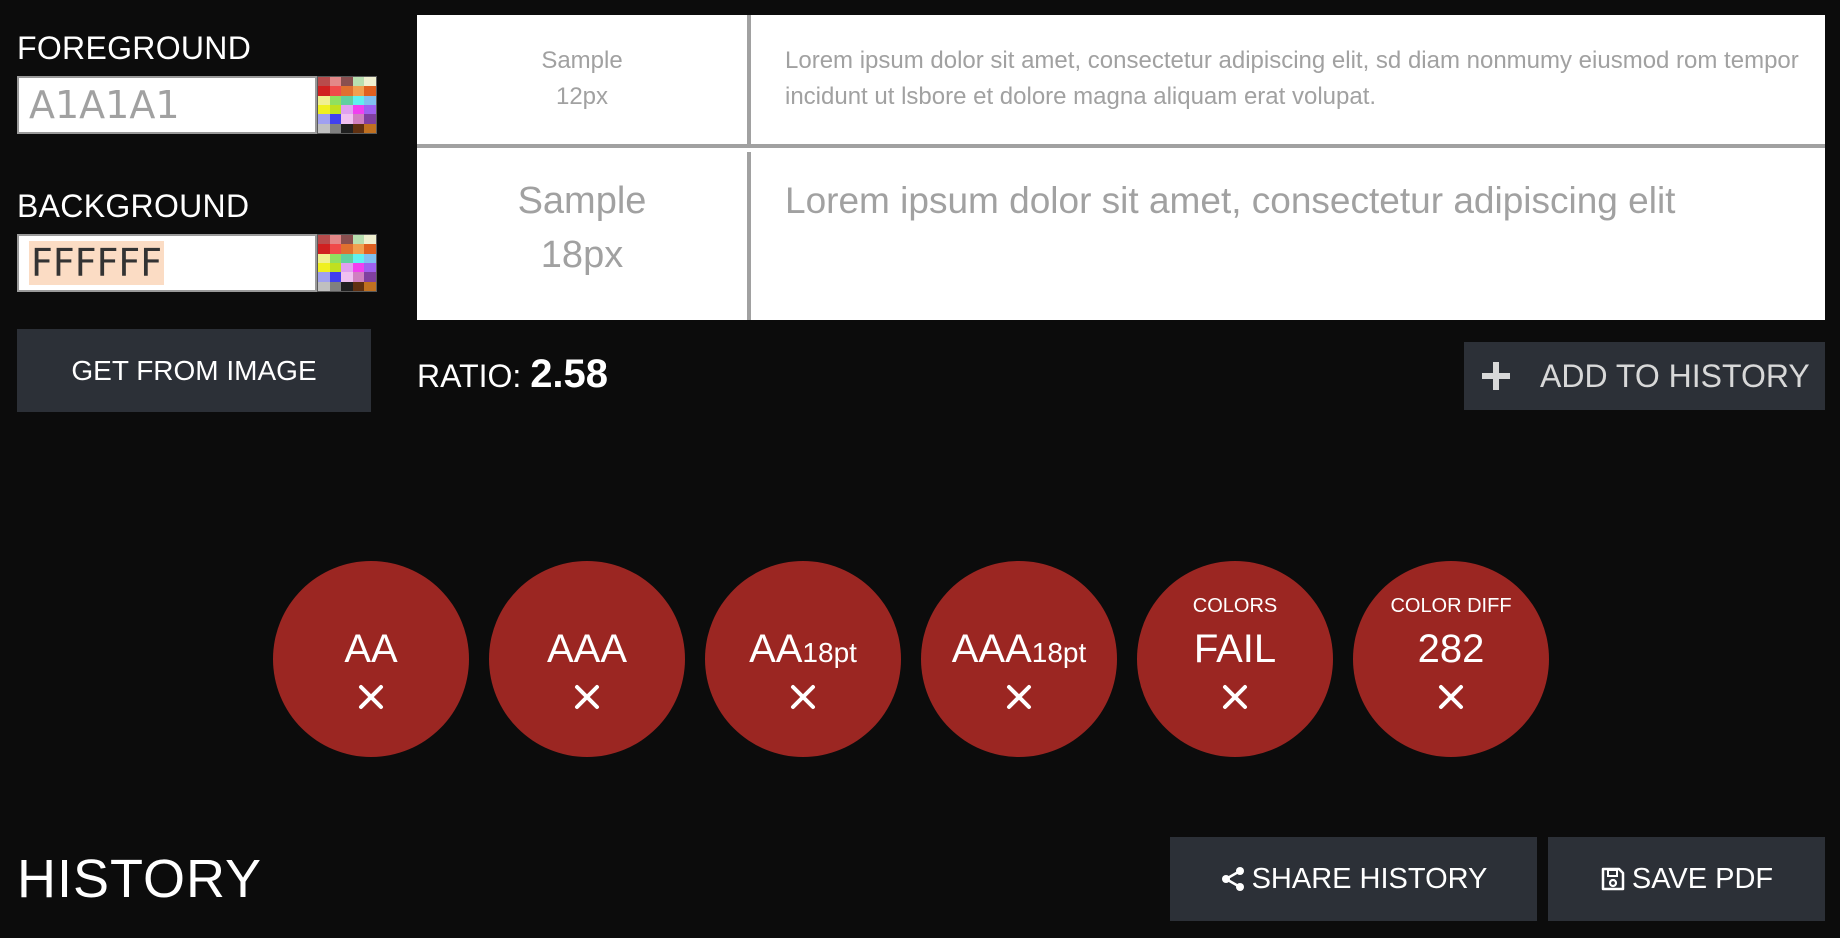 The width and height of the screenshot is (1840, 938). I want to click on history-title: HISTORY, so click(140, 879).